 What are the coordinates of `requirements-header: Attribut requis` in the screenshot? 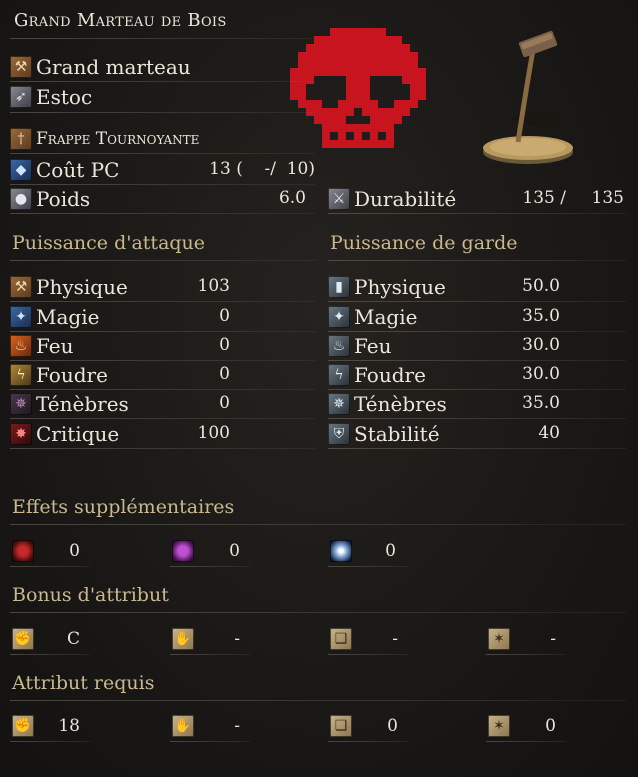 It's located at (83, 683).